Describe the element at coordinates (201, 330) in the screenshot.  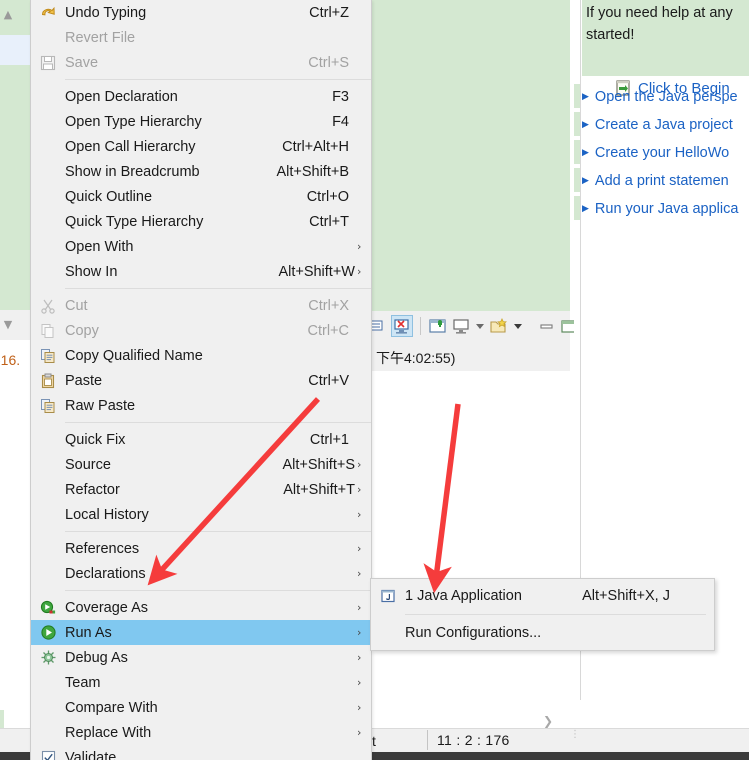
I see `menu-item-copy: Copy Ctrl+C ›` at that location.